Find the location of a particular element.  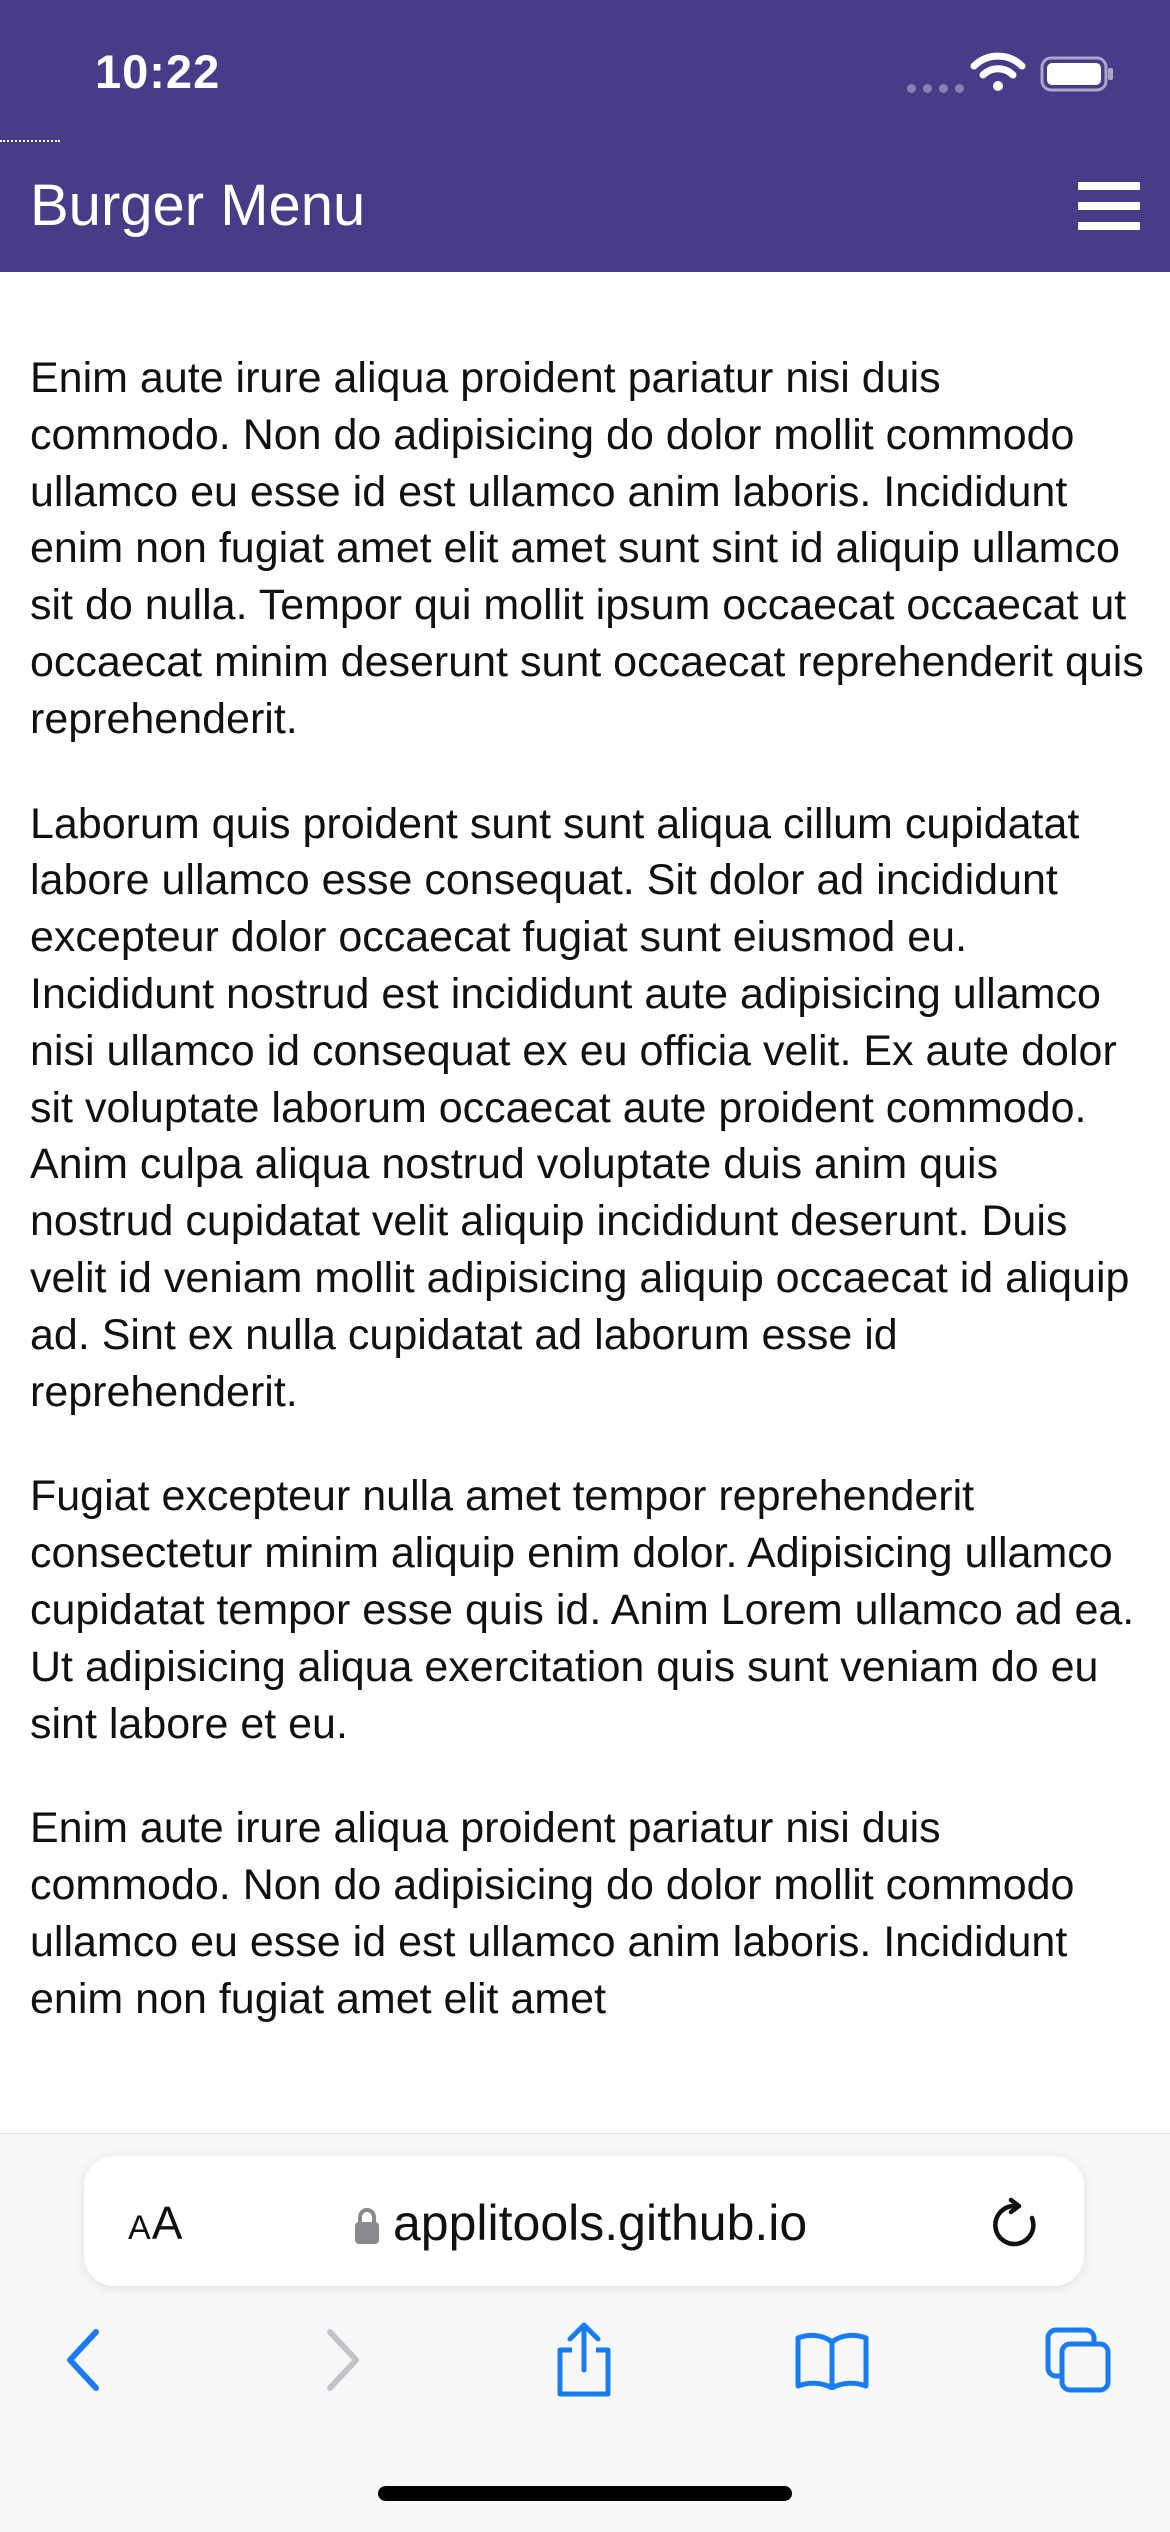

divider is located at coordinates (30, 141).